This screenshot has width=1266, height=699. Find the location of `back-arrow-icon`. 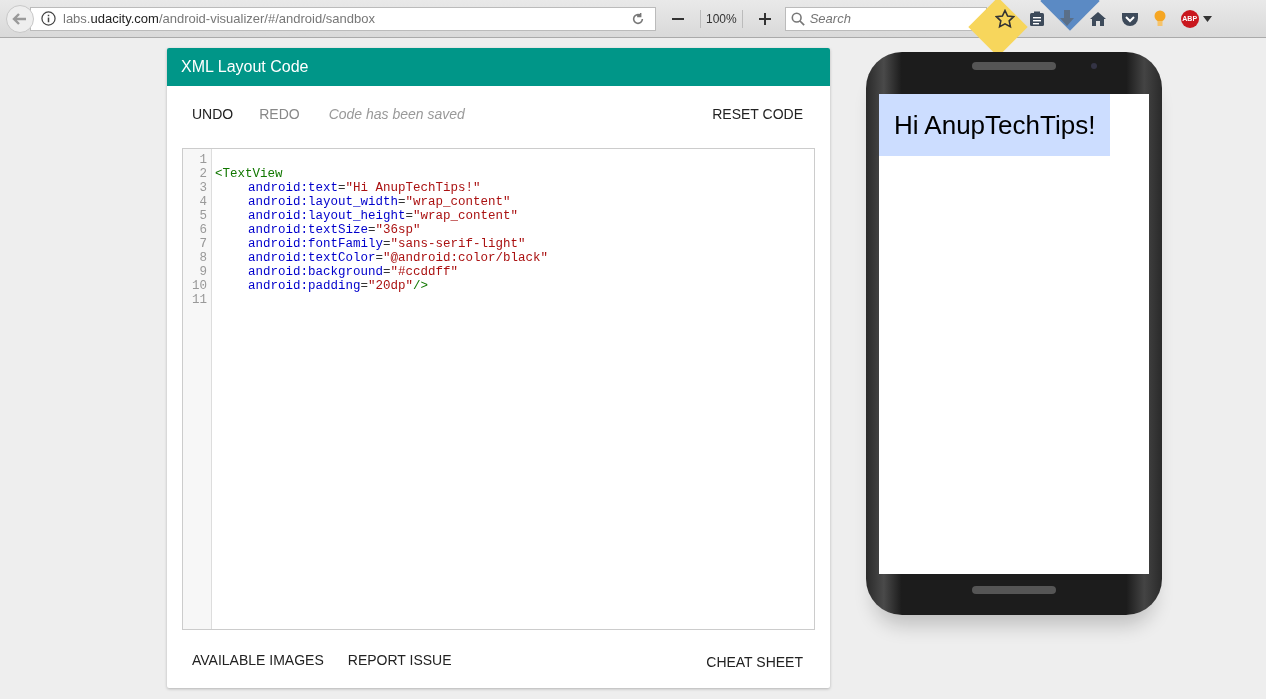

back-arrow-icon is located at coordinates (20, 18).